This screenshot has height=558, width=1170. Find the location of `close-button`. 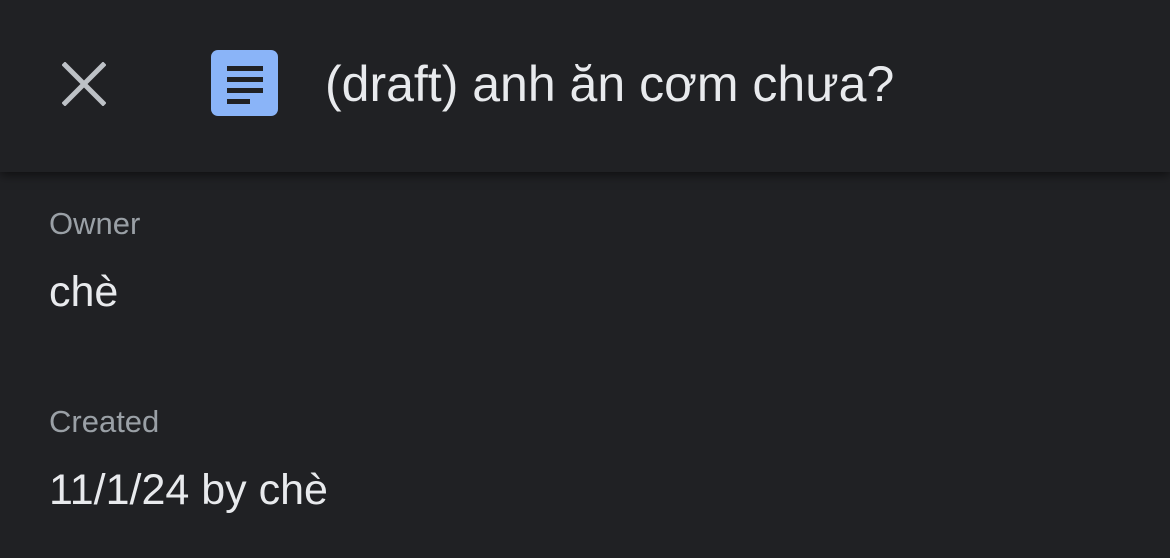

close-button is located at coordinates (84, 84).